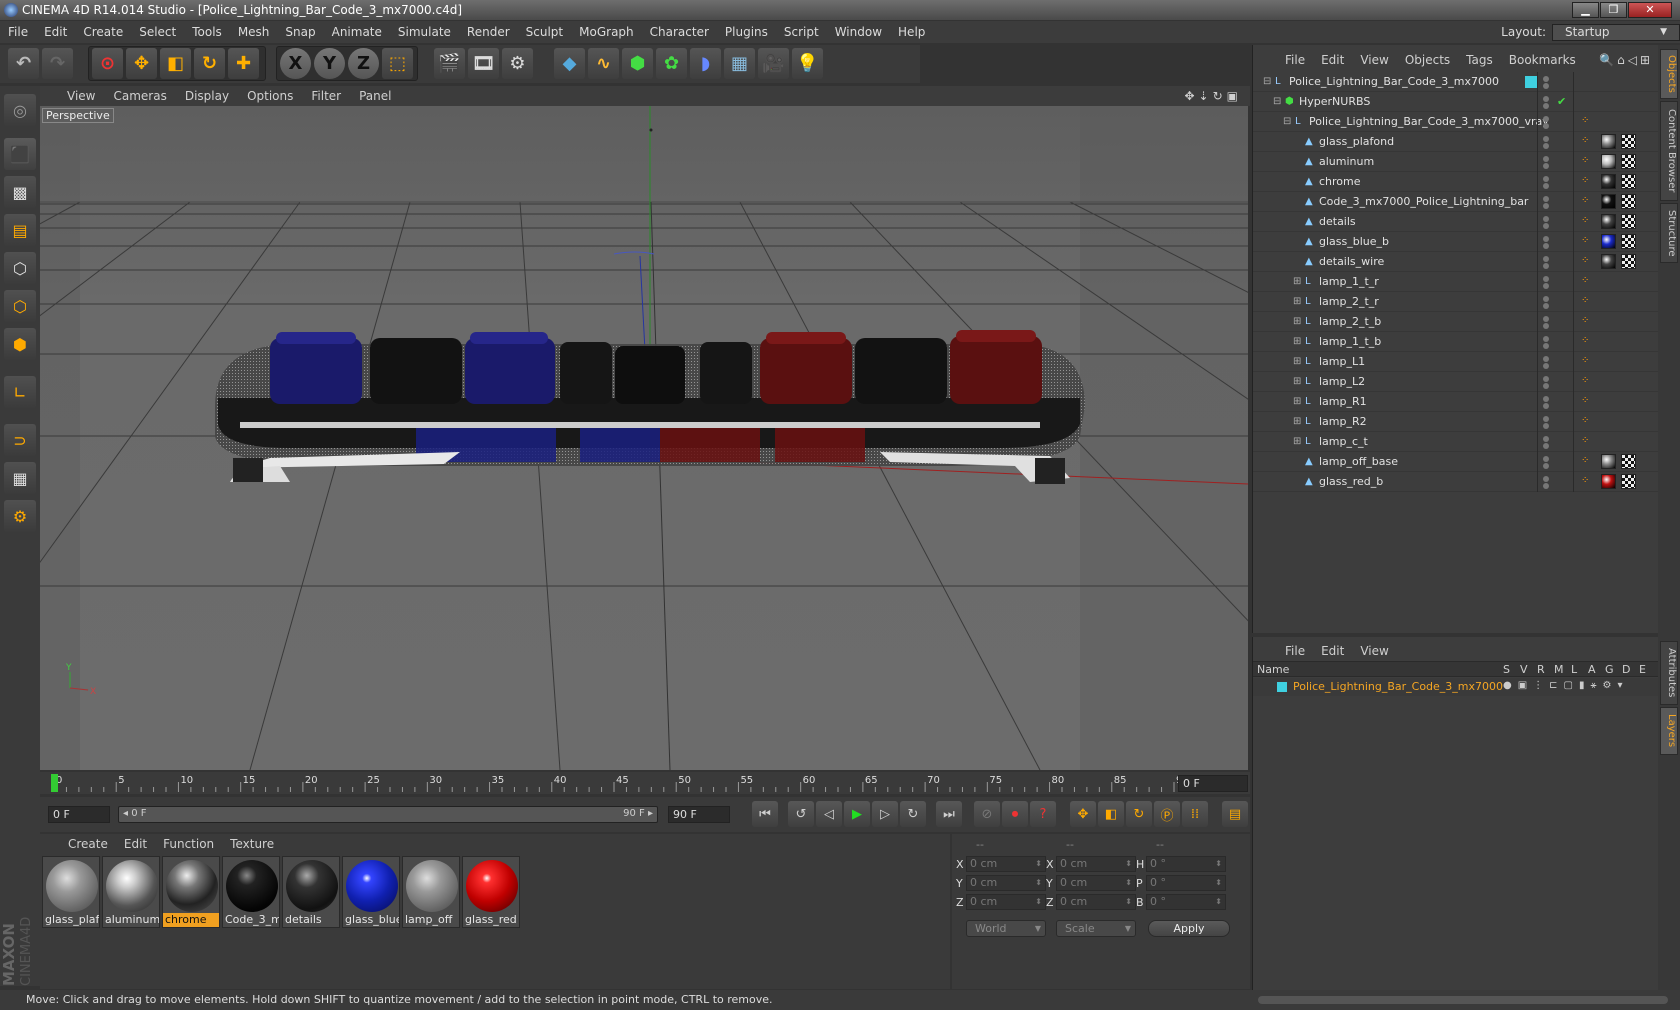 The image size is (1680, 1010). What do you see at coordinates (1456, 342) in the screenshot?
I see `object-row: ⊞ Llamp_1_t_b ⁘` at bounding box center [1456, 342].